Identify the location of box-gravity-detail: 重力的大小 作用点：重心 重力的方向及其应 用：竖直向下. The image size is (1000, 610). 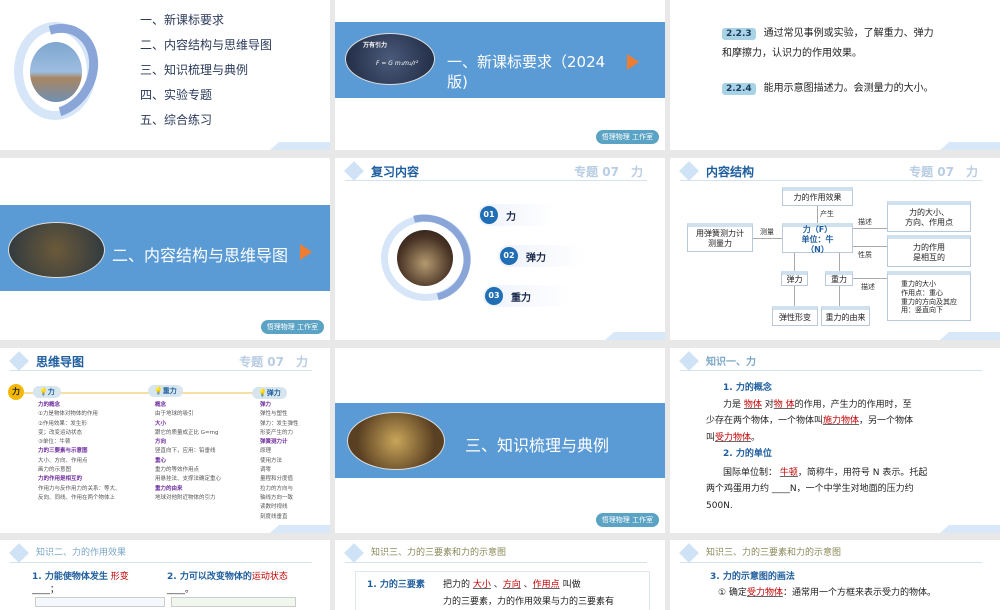
(929, 296).